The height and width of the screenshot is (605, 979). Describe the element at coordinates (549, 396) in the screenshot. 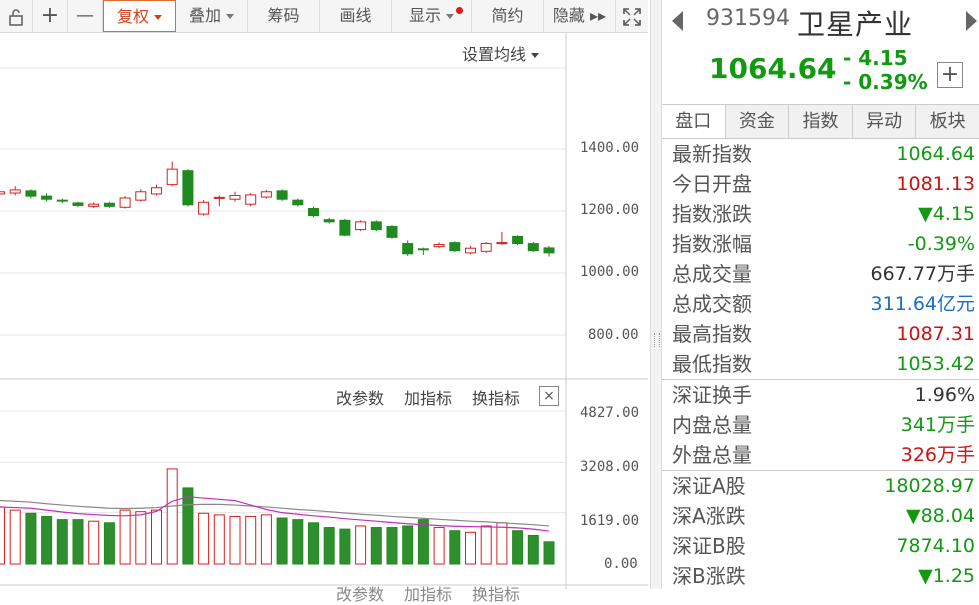

I see `close-indicator-button: ×` at that location.